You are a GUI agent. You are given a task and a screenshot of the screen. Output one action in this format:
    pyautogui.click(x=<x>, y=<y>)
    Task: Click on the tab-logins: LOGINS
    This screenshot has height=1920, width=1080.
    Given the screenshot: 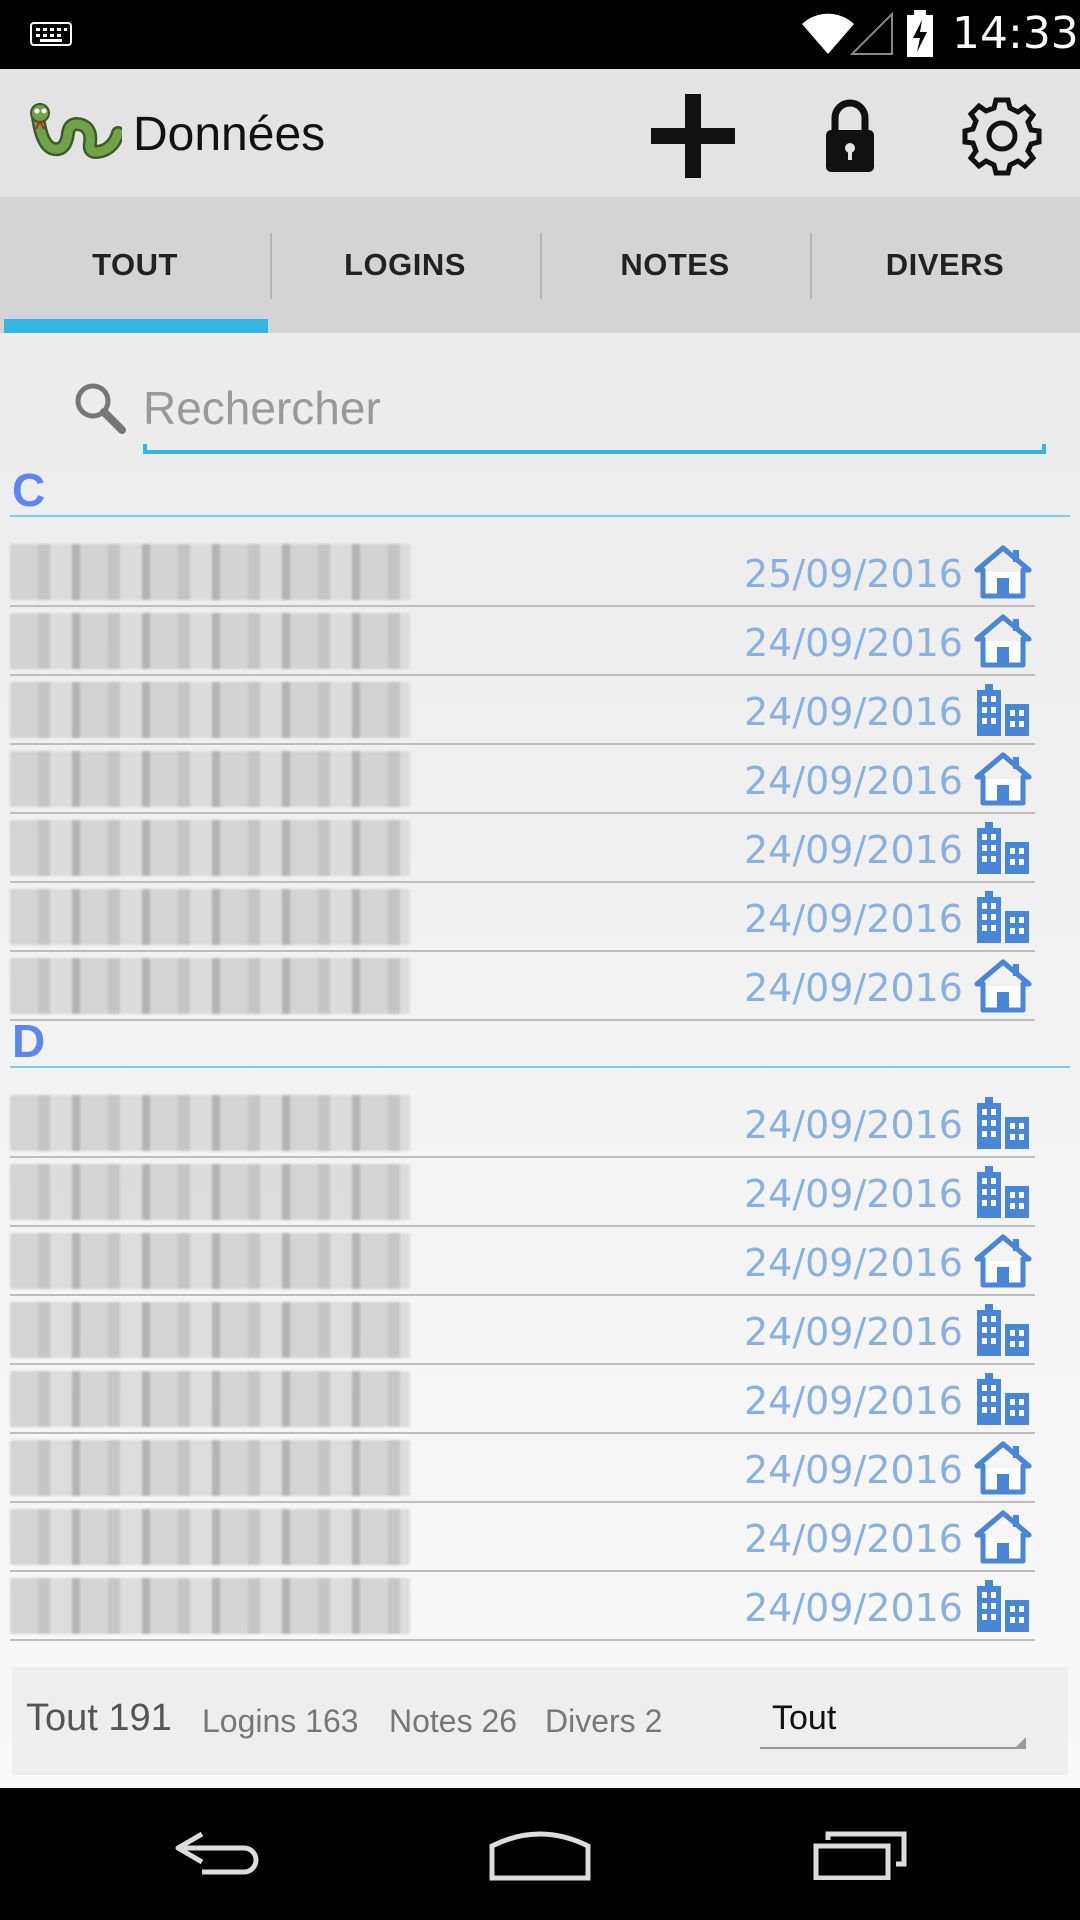 What is the action you would take?
    pyautogui.click(x=405, y=265)
    